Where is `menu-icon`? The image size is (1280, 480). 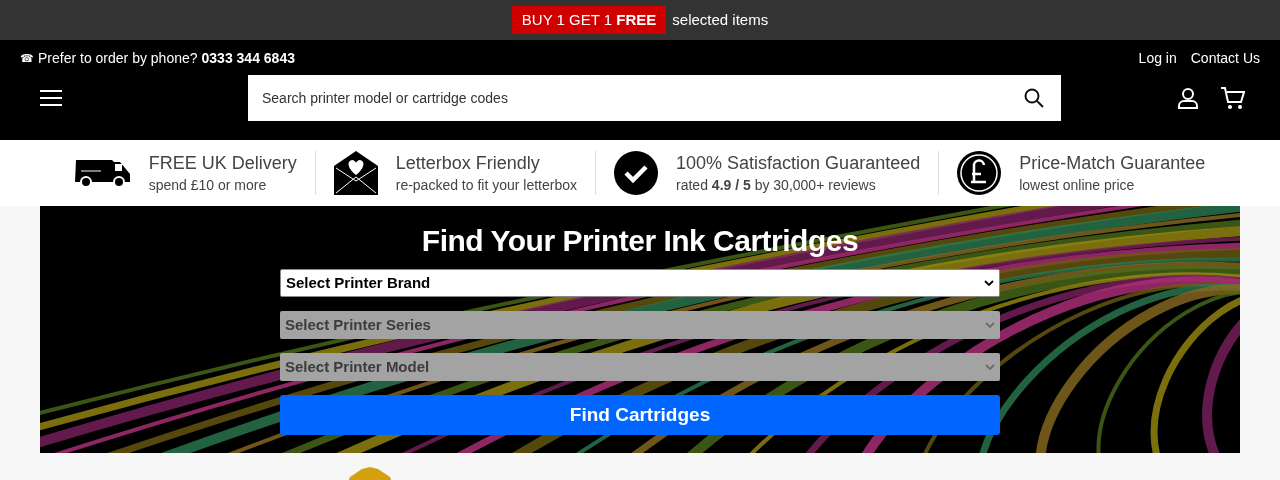 menu-icon is located at coordinates (51, 98).